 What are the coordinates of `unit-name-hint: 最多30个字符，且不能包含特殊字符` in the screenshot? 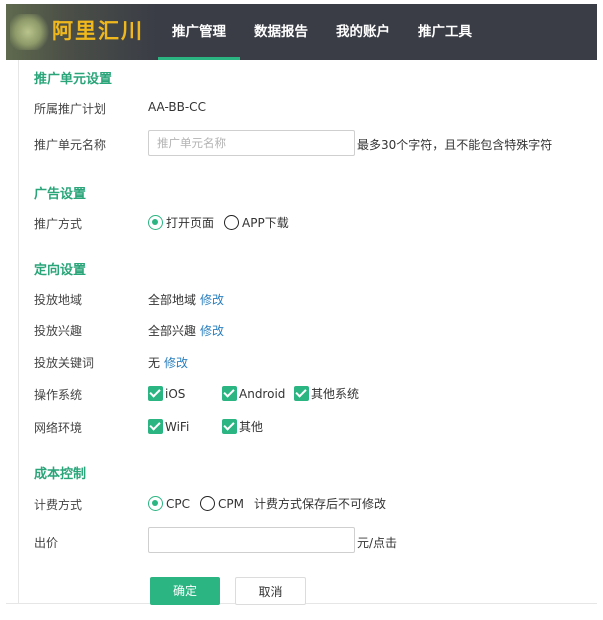 It's located at (455, 145).